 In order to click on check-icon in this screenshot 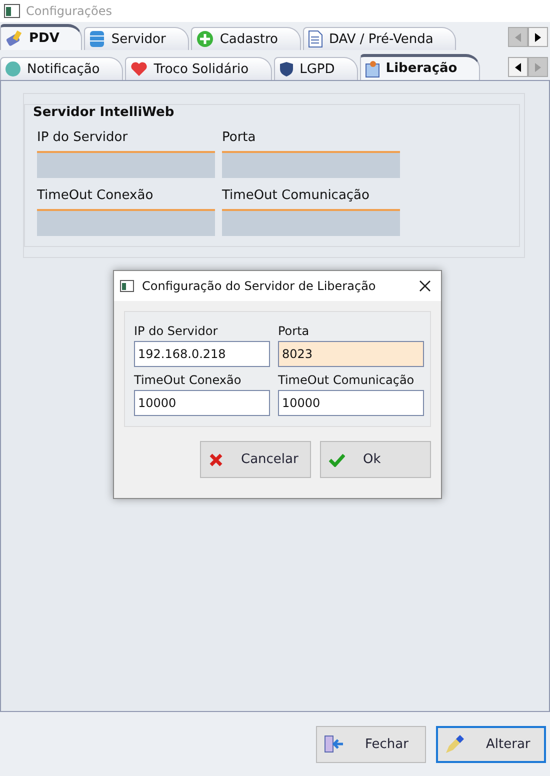, I will do `click(337, 459)`.